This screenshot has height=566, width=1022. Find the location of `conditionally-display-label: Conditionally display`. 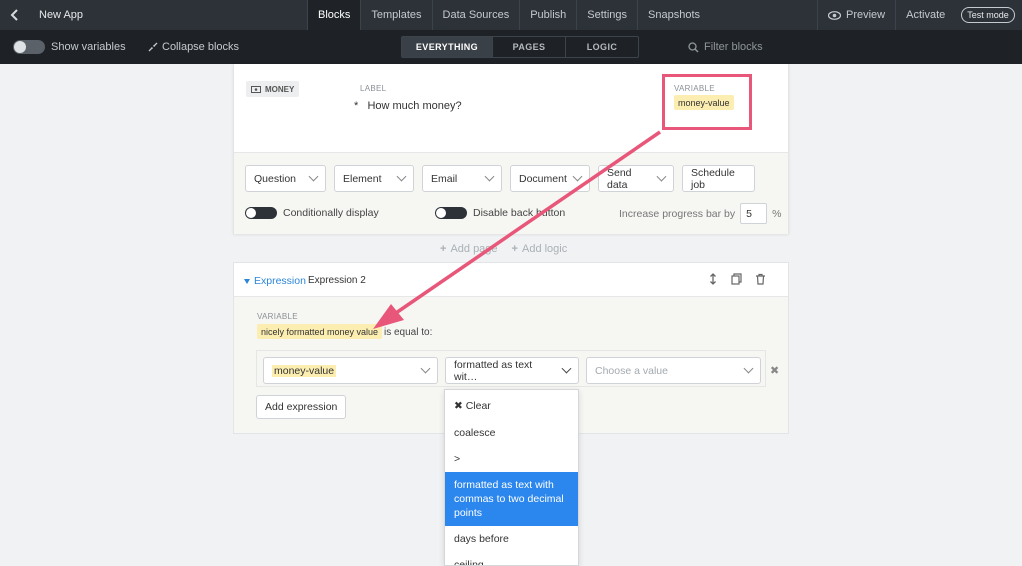

conditionally-display-label: Conditionally display is located at coordinates (331, 213).